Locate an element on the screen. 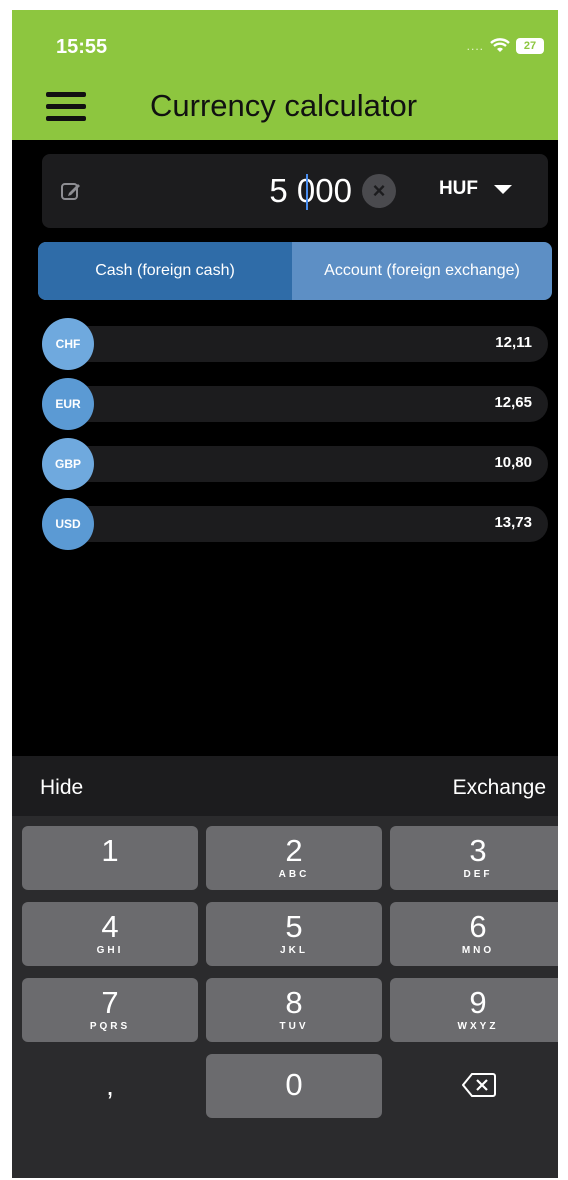  key-letters: DEF is located at coordinates (478, 874).